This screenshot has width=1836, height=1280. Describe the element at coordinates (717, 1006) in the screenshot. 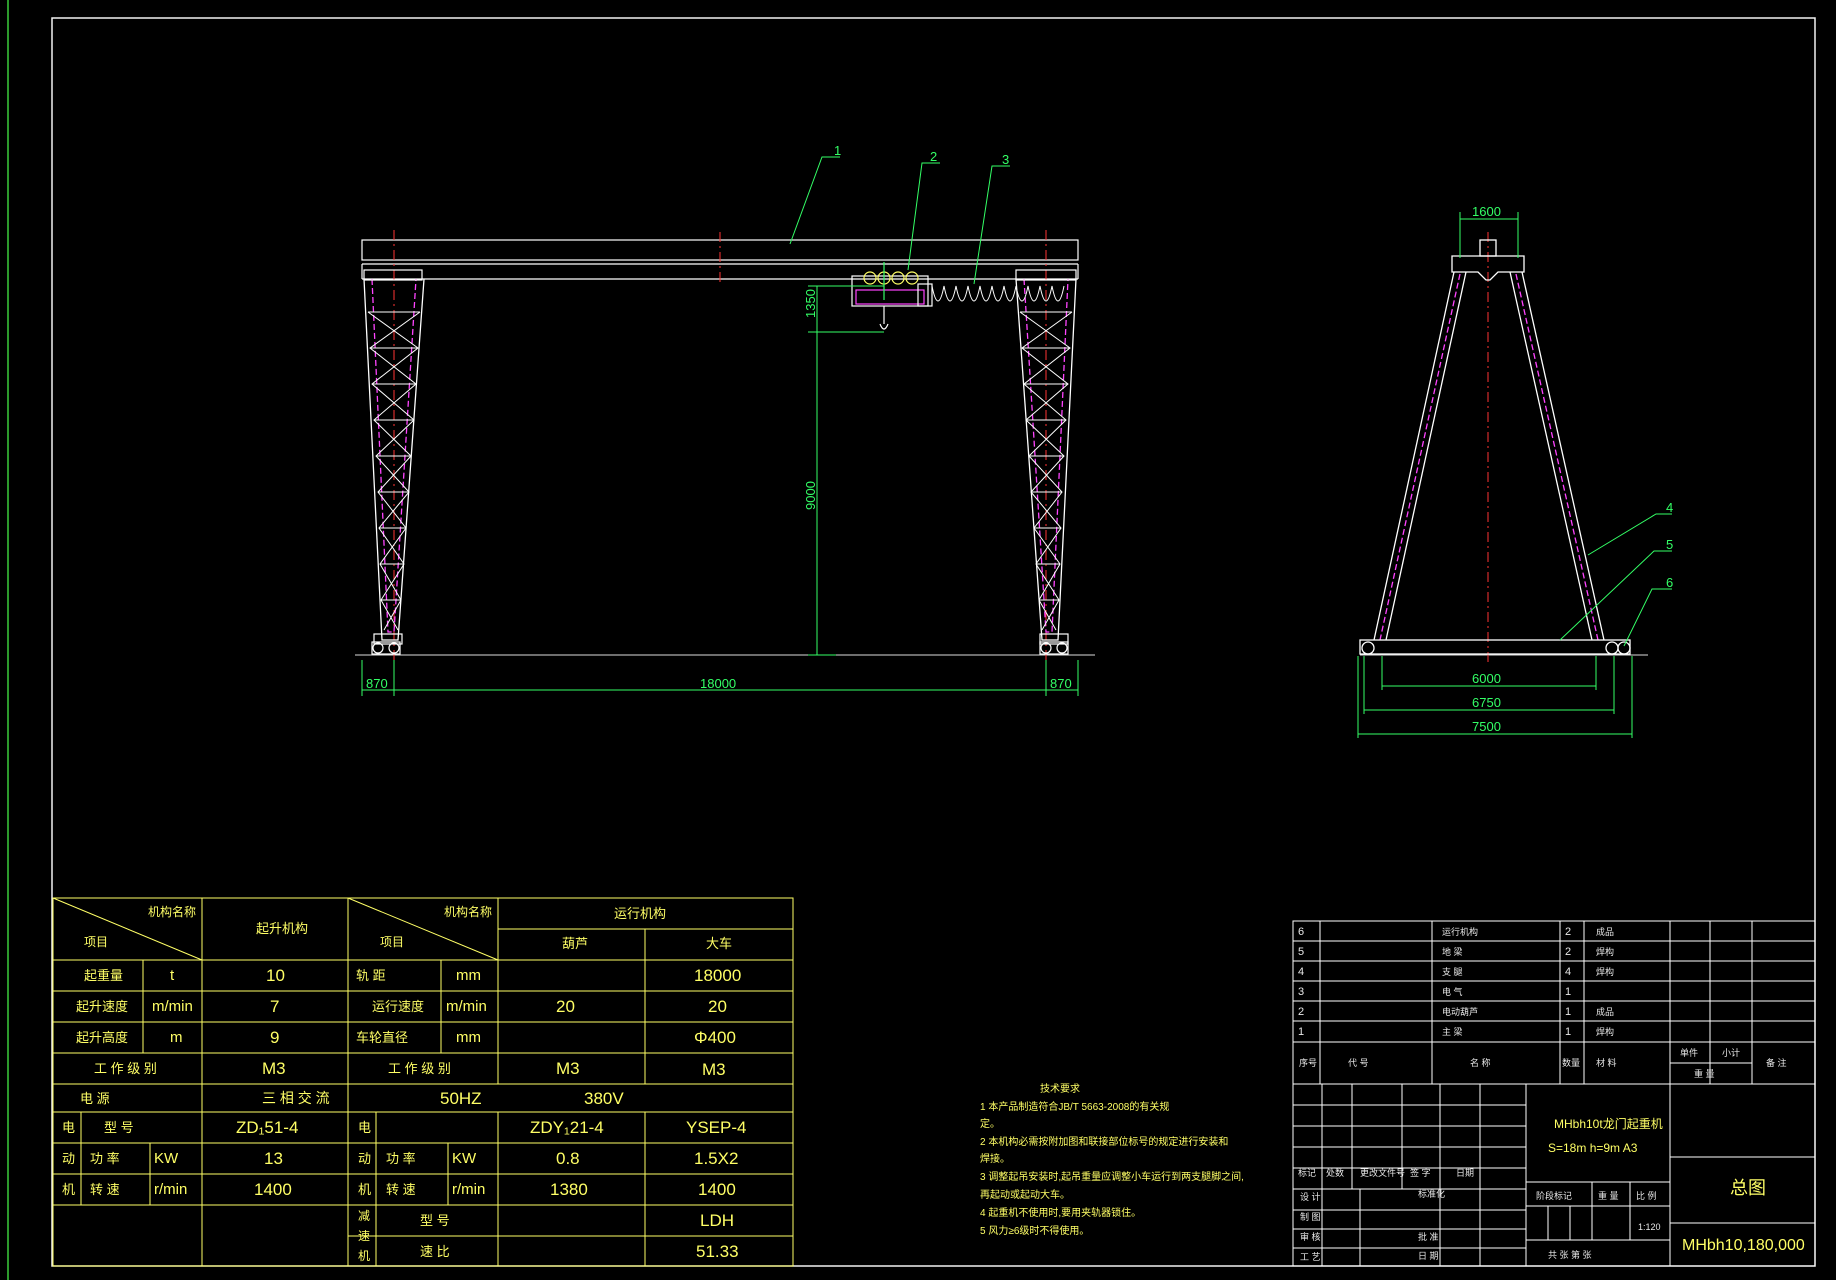

I see `travel-speed-crane: 20` at that location.